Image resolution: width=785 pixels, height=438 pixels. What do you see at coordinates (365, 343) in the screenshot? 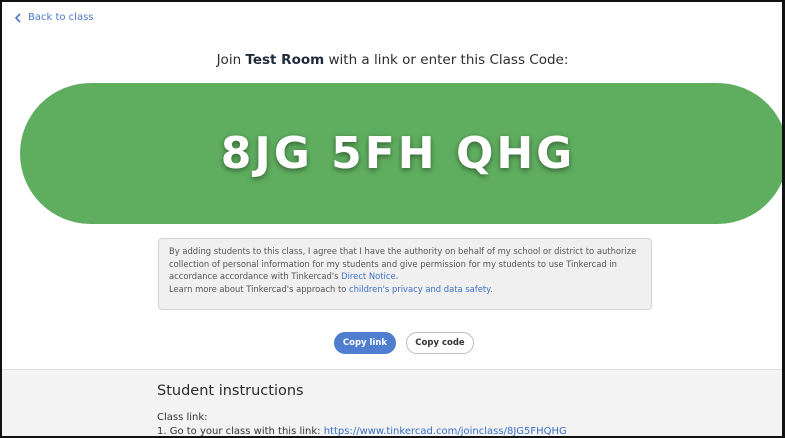
I see `copy-link-button: Copy link` at bounding box center [365, 343].